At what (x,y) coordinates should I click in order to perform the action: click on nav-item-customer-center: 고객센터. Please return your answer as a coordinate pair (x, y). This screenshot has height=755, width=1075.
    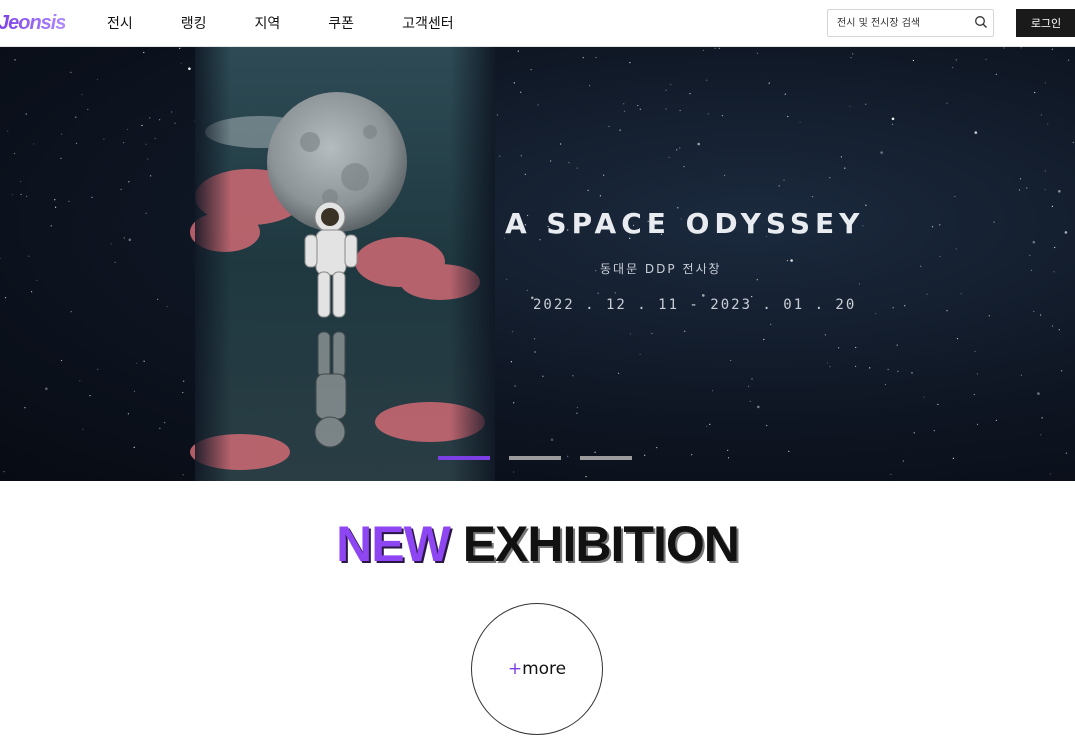
    Looking at the image, I should click on (428, 23).